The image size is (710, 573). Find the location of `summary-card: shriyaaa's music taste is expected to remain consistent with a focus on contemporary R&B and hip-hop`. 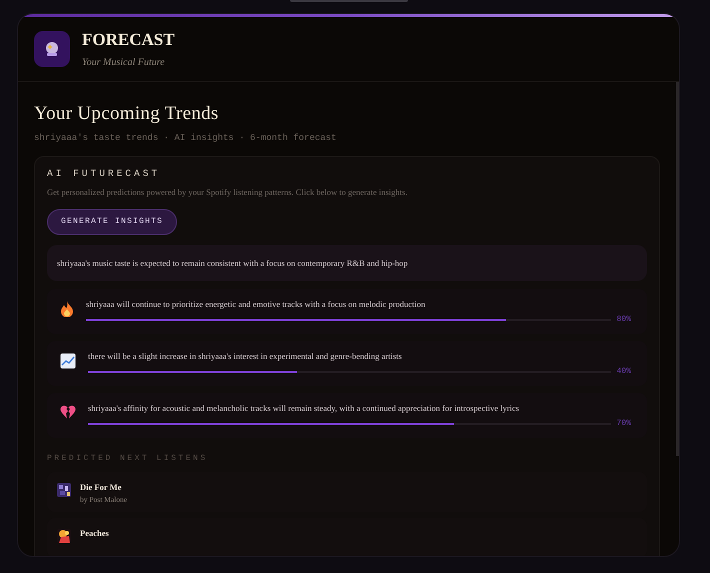

summary-card: shriyaaa's music taste is expected to remain consistent with a focus on contemporary R&B and hip-hop is located at coordinates (347, 263).